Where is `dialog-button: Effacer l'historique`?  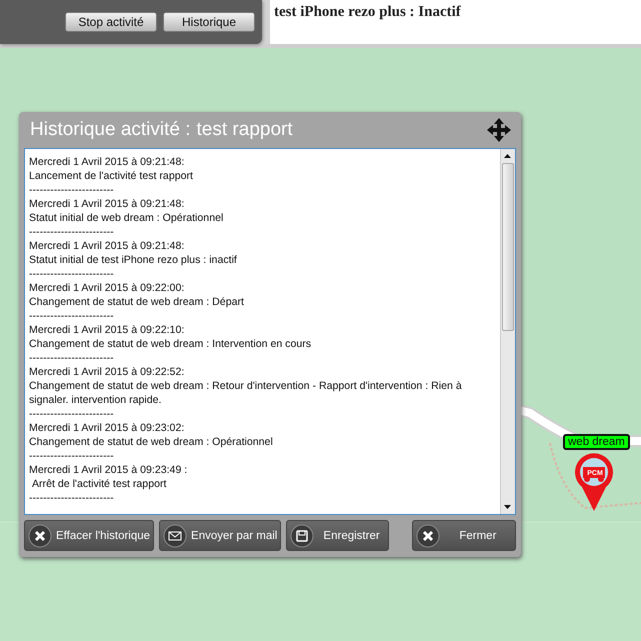 dialog-button: Effacer l'historique is located at coordinates (89, 535).